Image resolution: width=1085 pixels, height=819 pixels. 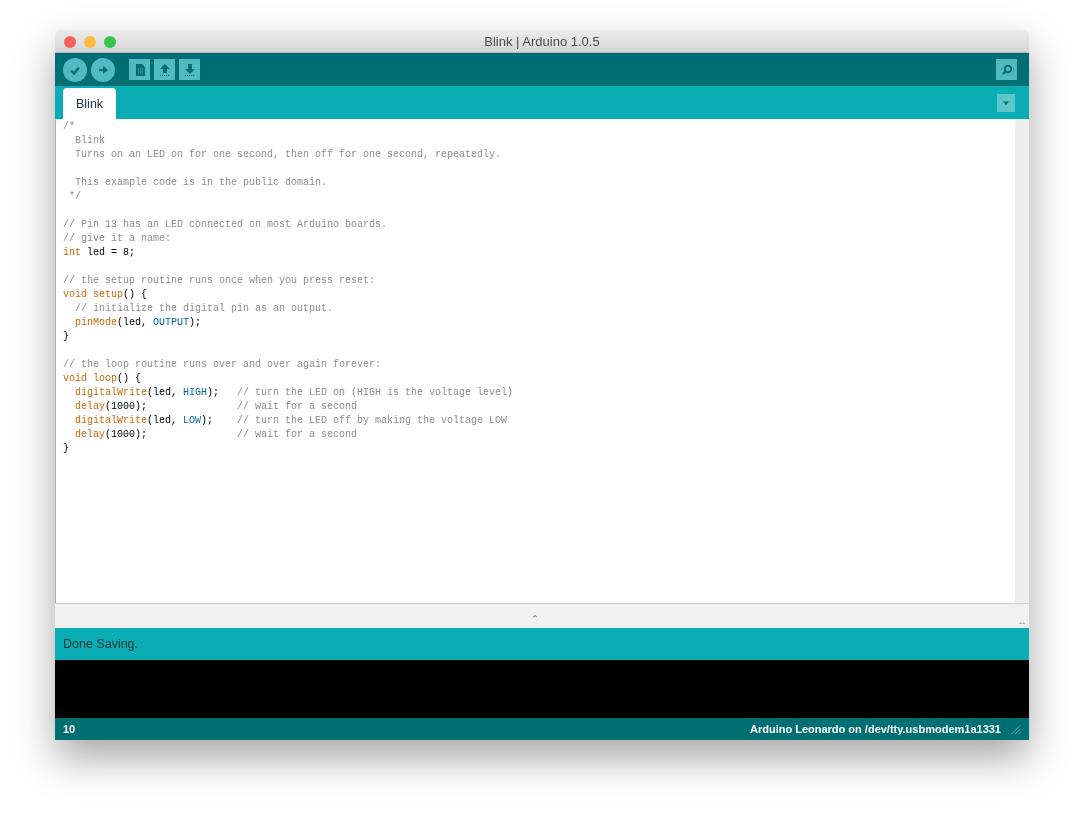 I want to click on minimize-button, so click(x=90, y=42).